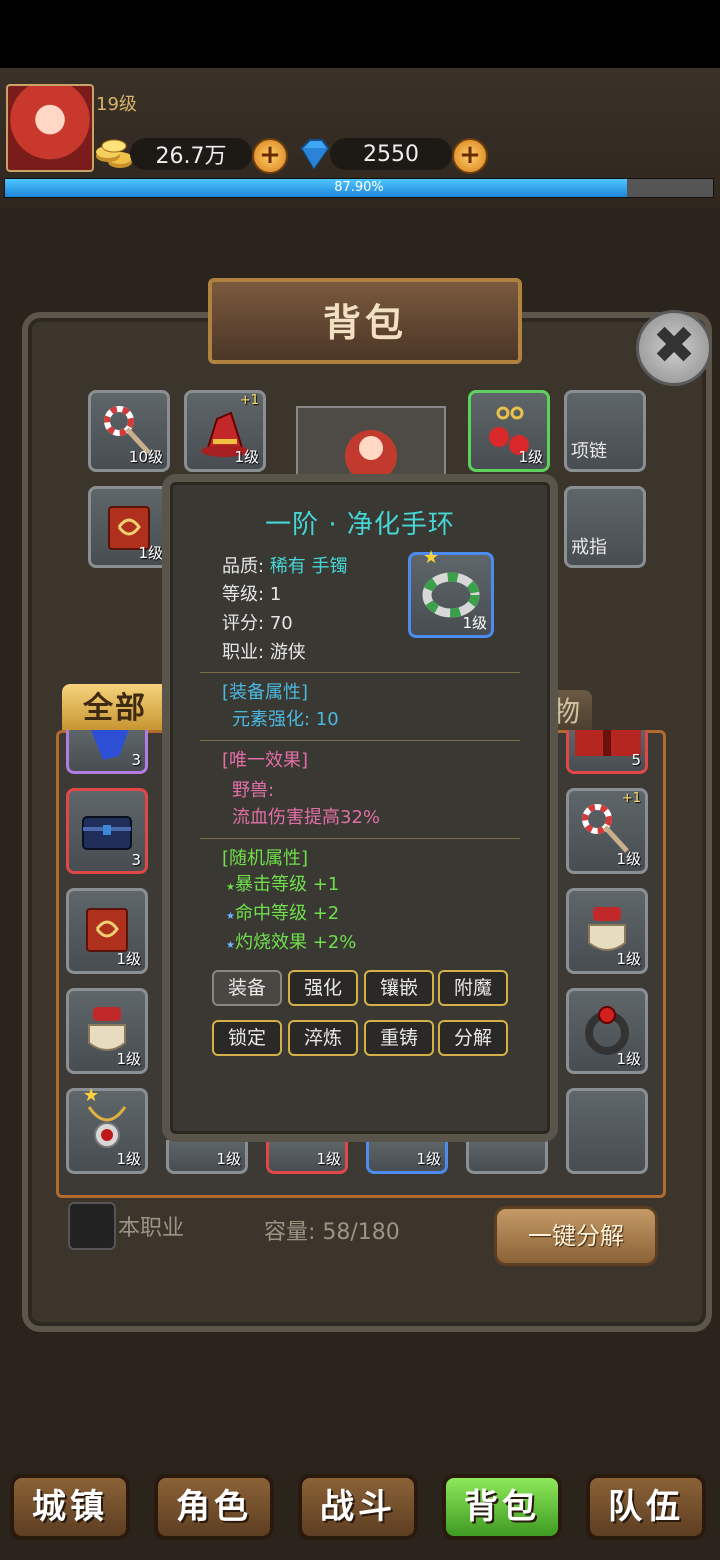  Describe the element at coordinates (295, 942) in the screenshot. I see `random-attr-text: 灼烧效果 +2%` at that location.